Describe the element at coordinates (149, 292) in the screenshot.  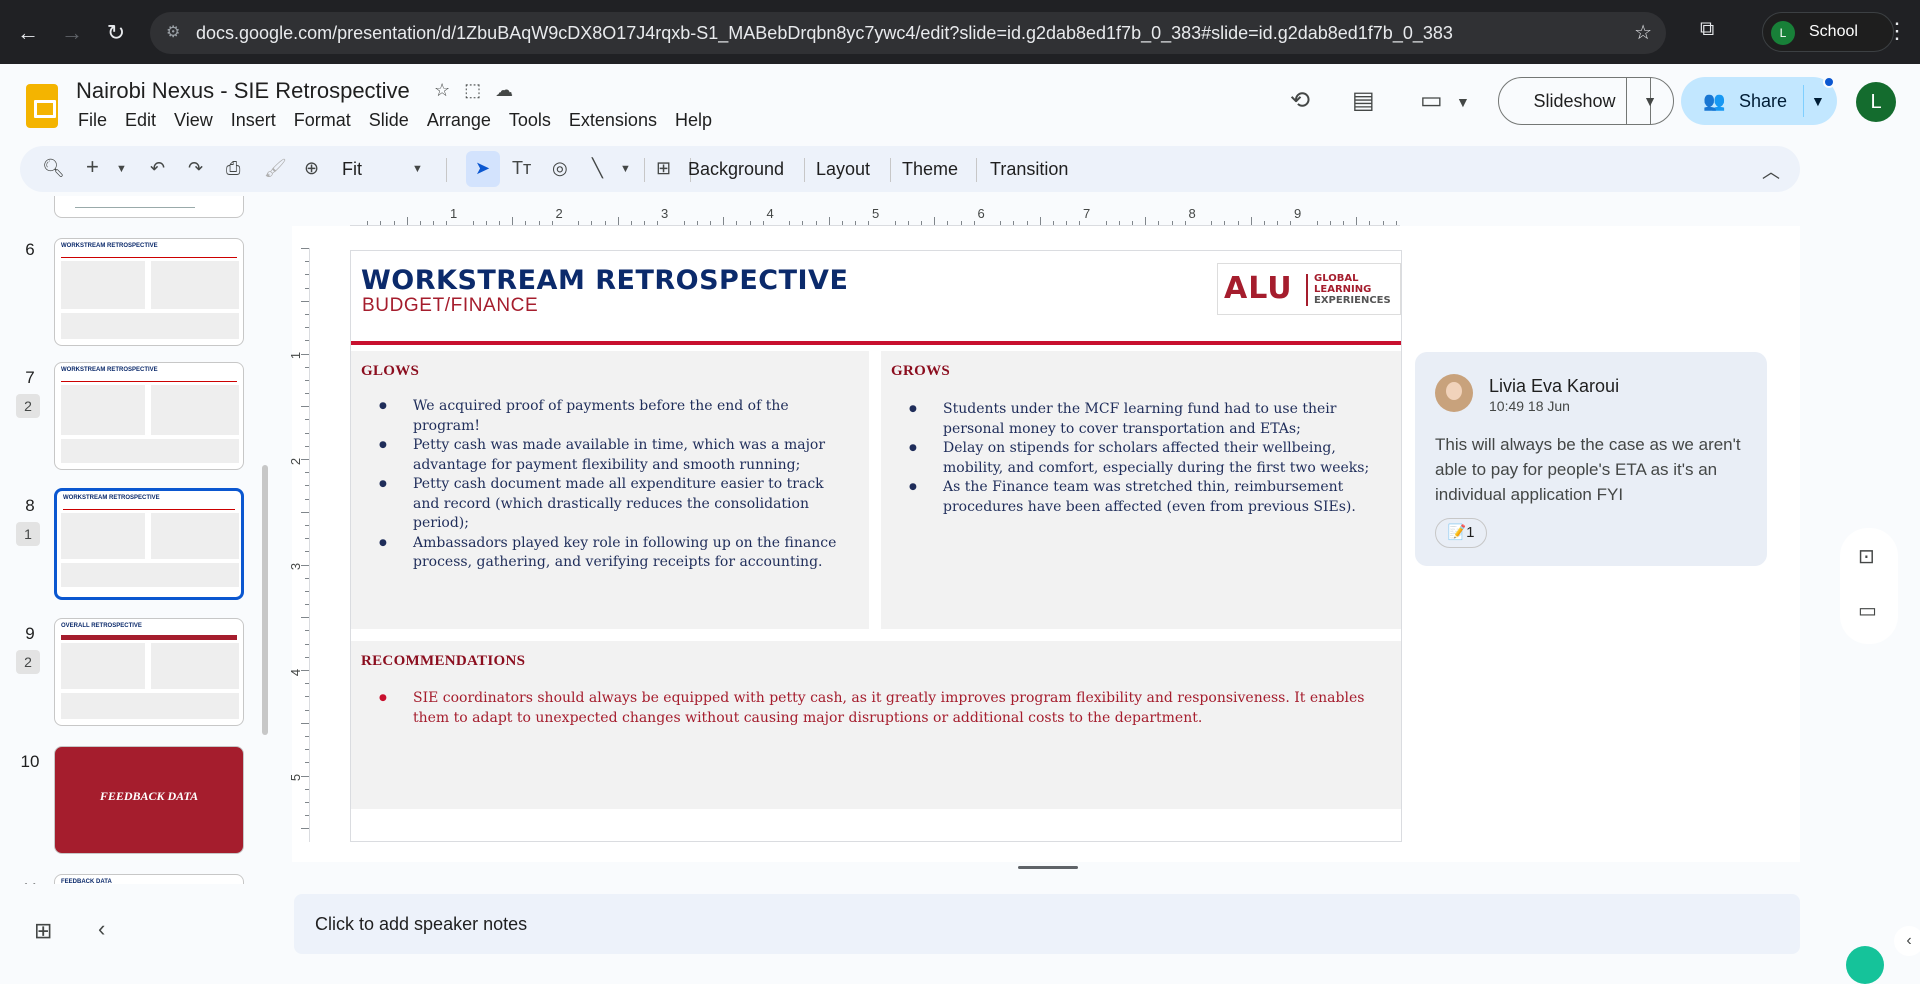
I see `slide-thumbnail-6: WORKSTREAM RETROSPECTIVE` at that location.